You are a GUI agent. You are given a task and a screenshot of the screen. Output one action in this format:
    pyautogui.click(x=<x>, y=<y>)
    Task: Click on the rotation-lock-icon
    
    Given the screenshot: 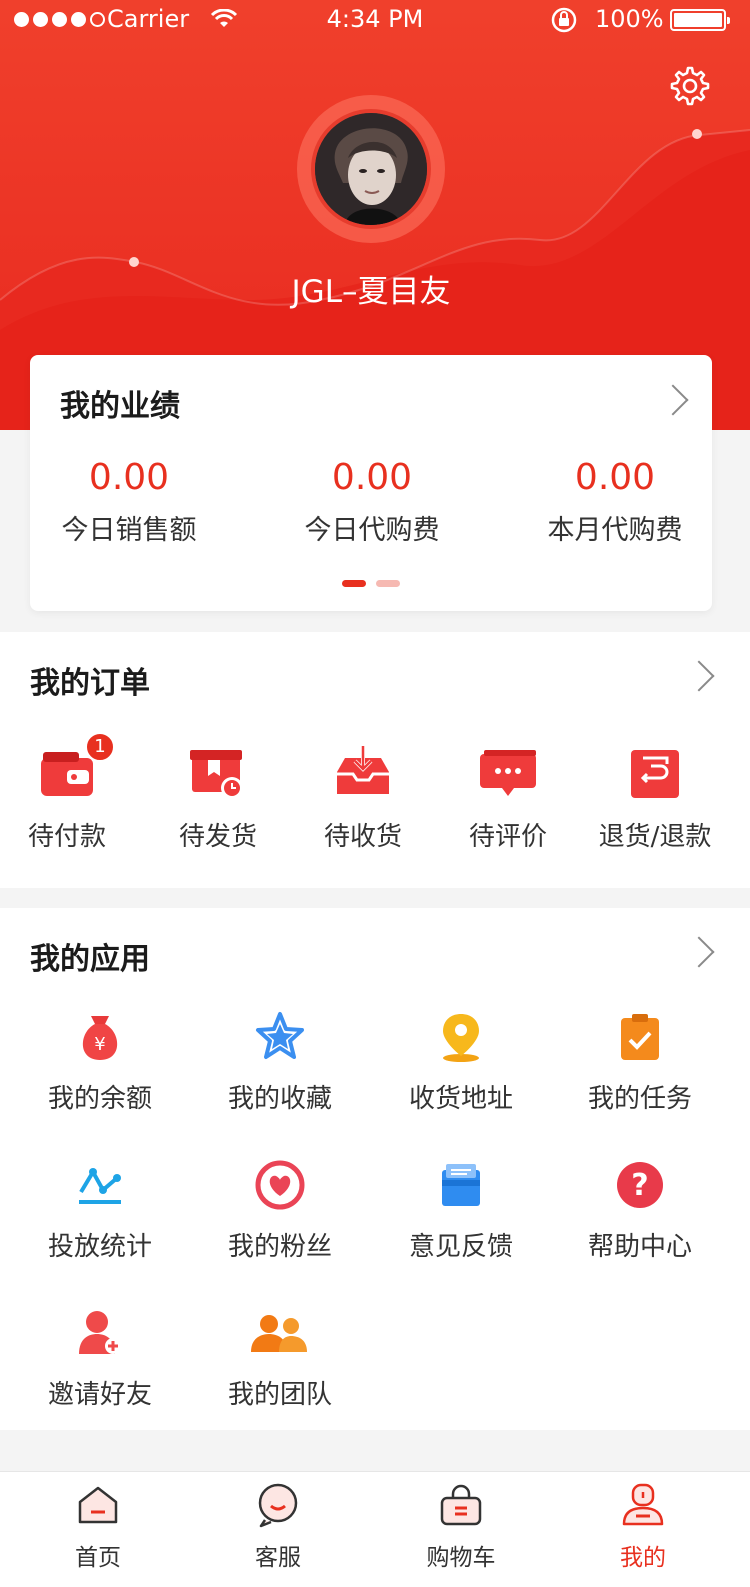 What is the action you would take?
    pyautogui.click(x=564, y=20)
    